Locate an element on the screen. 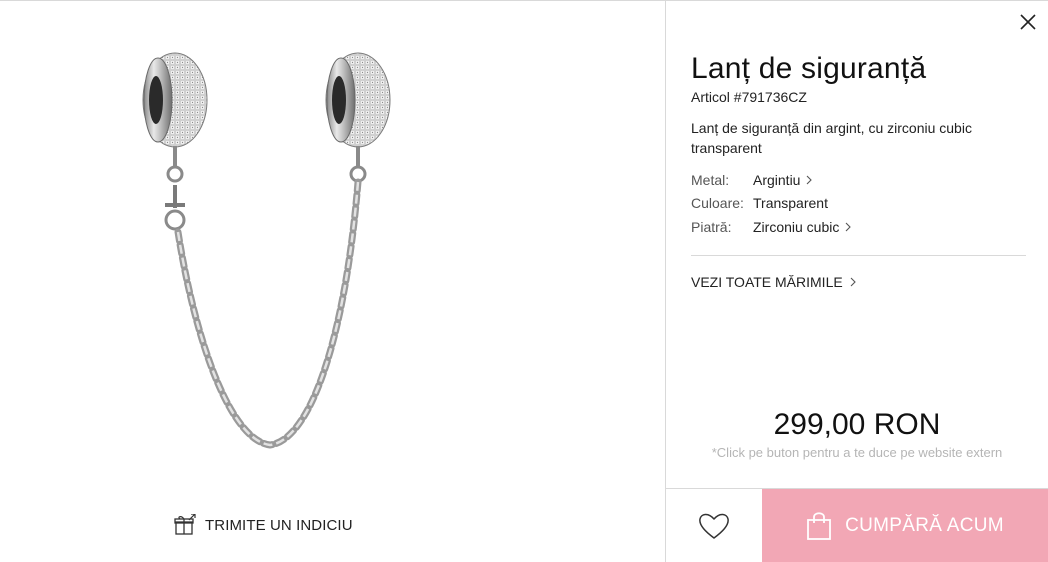 The image size is (1048, 562). wishlist-button is located at coordinates (714, 525).